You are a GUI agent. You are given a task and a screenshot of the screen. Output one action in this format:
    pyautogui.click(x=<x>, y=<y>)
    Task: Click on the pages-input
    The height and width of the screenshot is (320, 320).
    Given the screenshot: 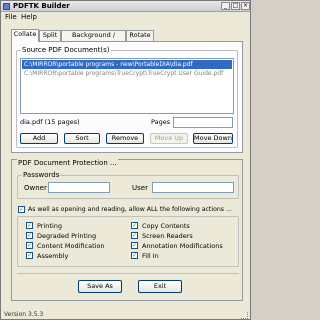 What is the action you would take?
    pyautogui.click(x=203, y=122)
    